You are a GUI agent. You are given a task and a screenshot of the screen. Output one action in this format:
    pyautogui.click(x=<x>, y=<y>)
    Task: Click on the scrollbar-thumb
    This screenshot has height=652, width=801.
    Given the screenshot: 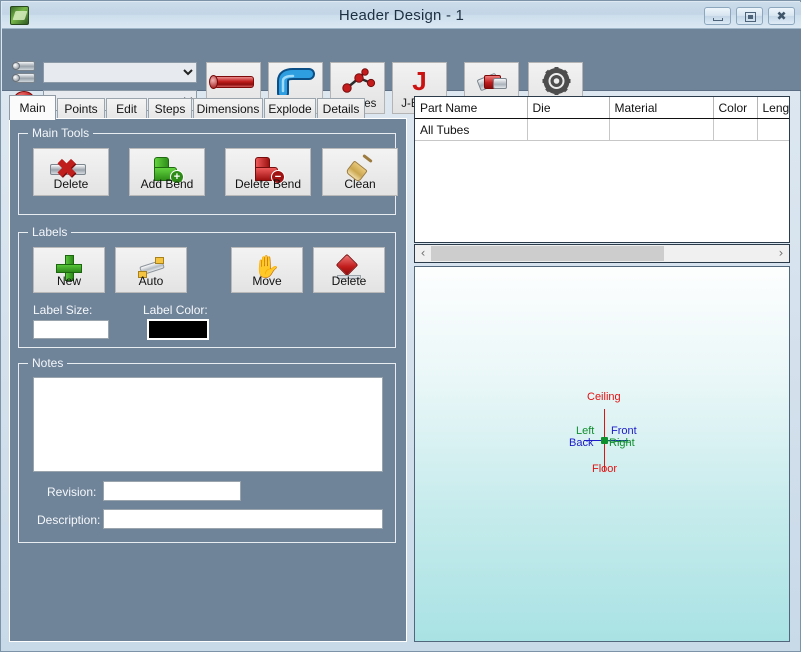 What is the action you would take?
    pyautogui.click(x=547, y=253)
    